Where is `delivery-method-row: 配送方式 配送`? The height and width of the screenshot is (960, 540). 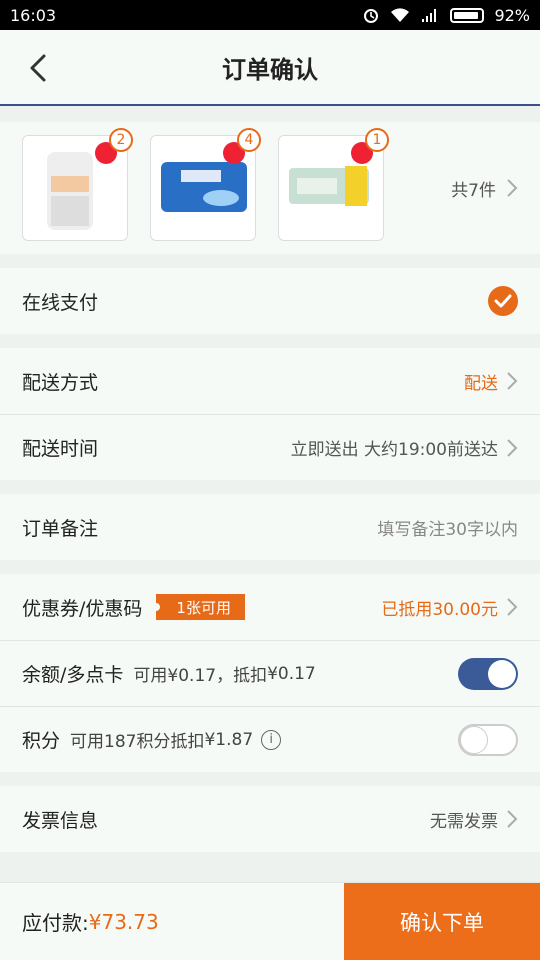
delivery-method-row: 配送方式 配送 is located at coordinates (270, 381).